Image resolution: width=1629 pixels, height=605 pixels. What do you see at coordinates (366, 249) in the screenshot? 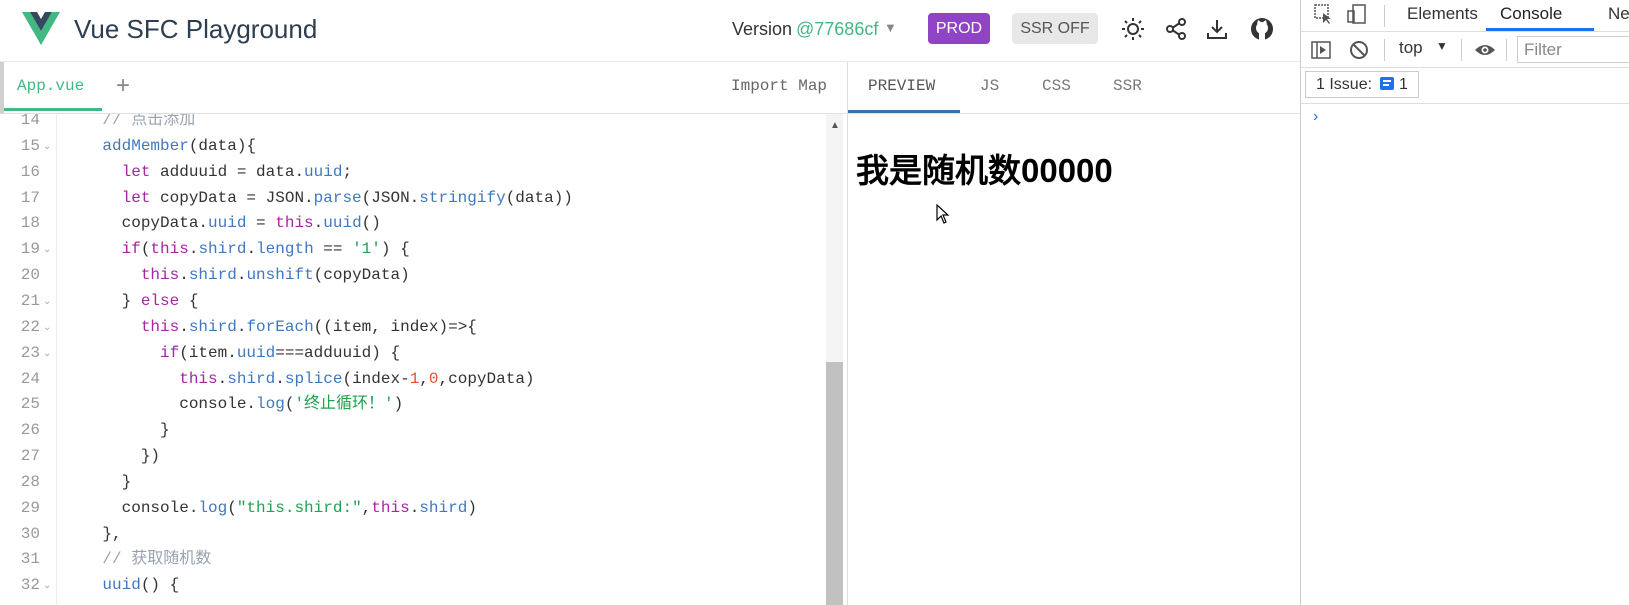
I see `code-token: '1'` at bounding box center [366, 249].